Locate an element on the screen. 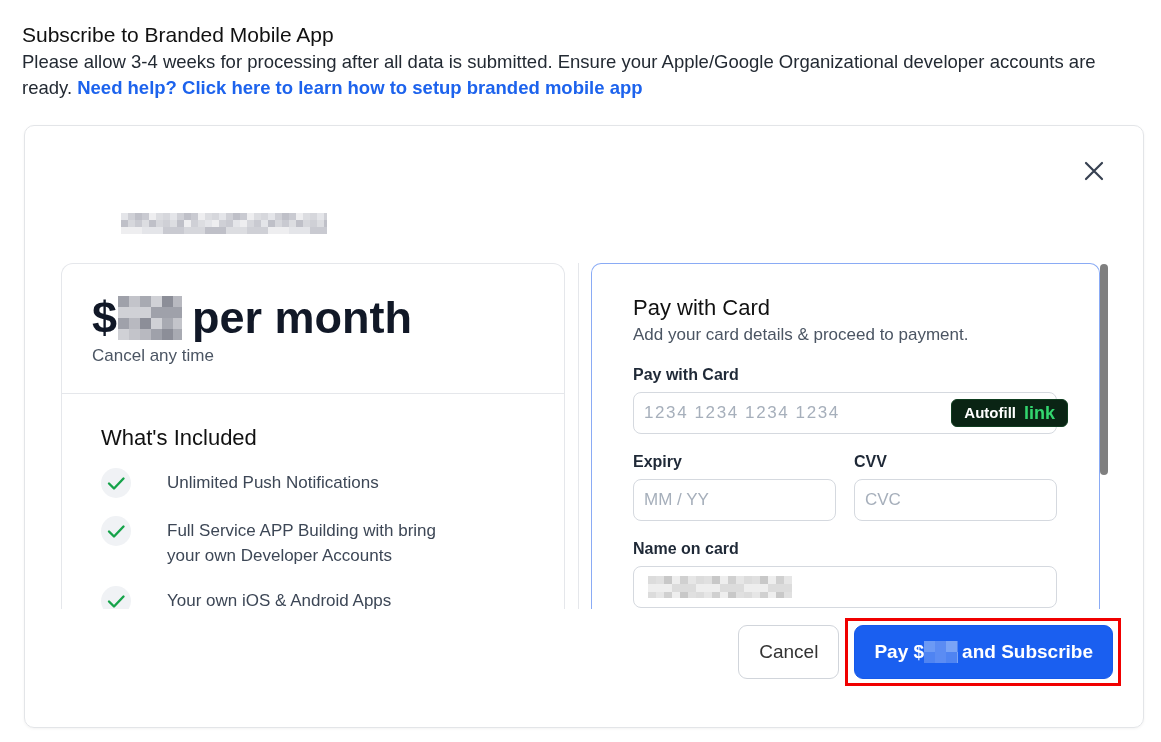  page-title: Subscribe to Branded Mobile App is located at coordinates (178, 35).